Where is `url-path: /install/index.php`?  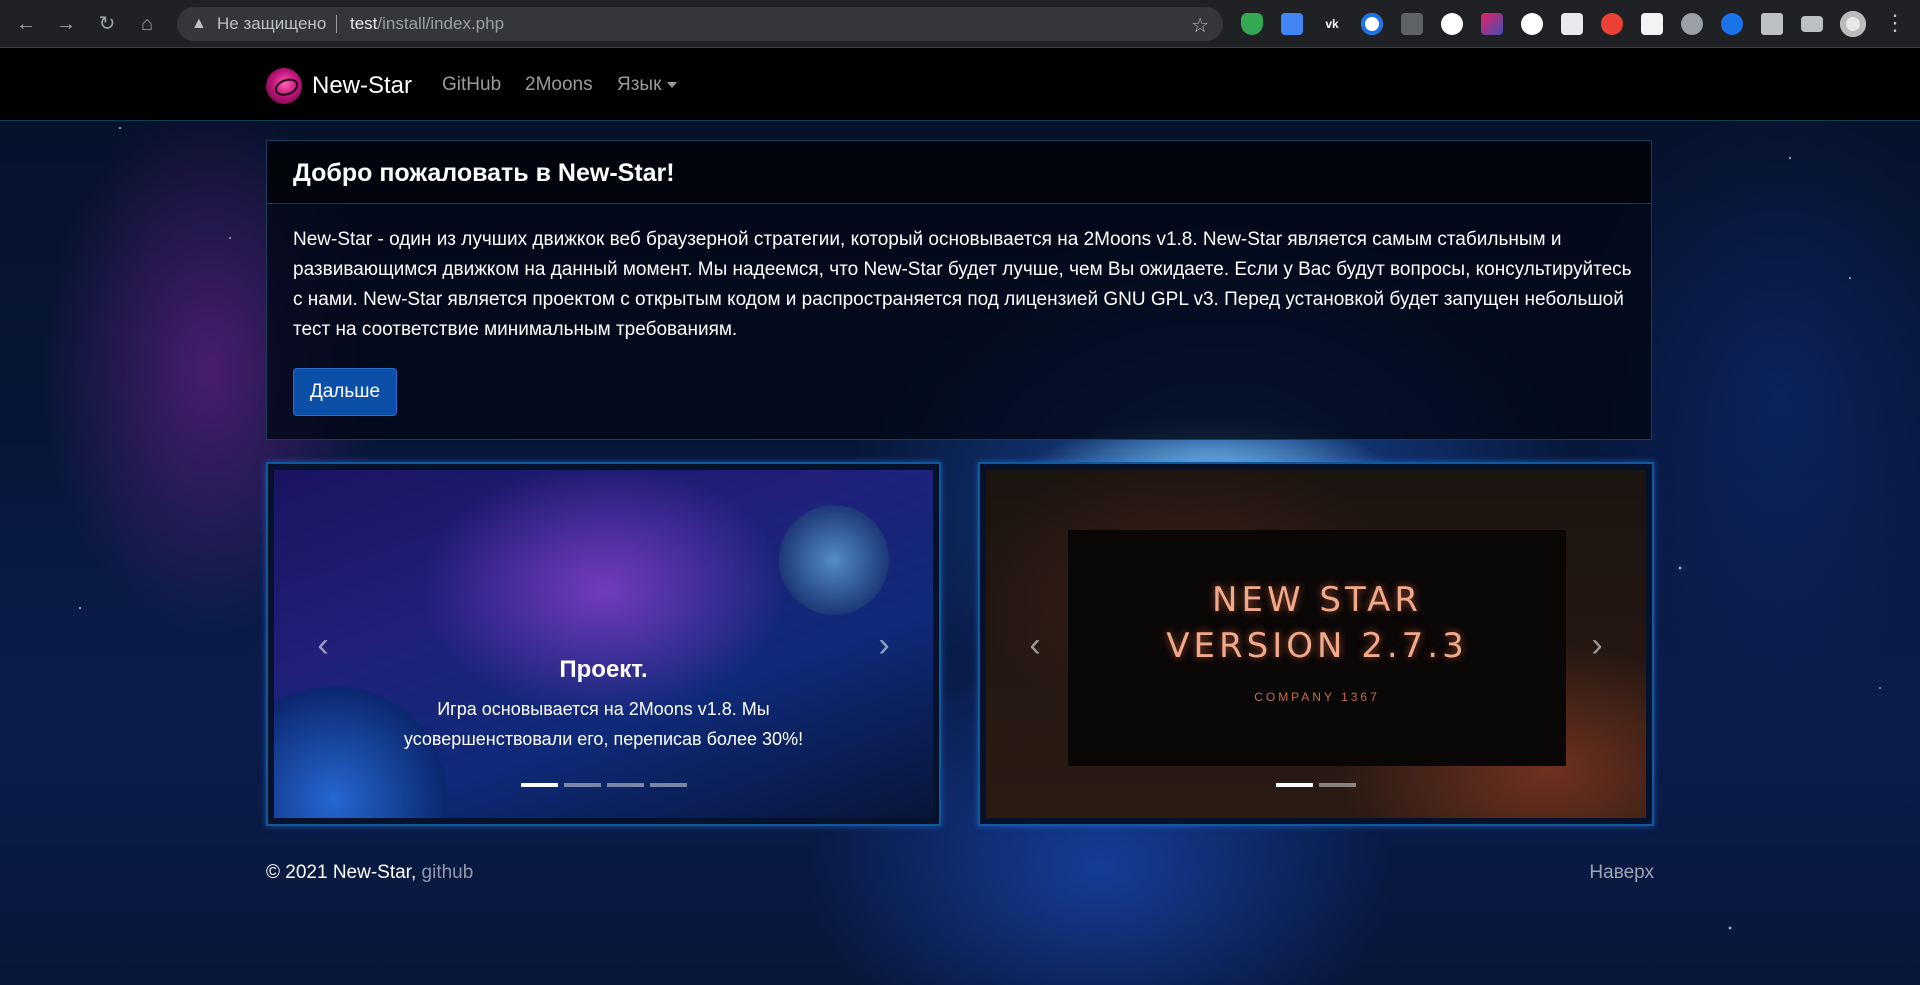
url-path: /install/index.php is located at coordinates (441, 23).